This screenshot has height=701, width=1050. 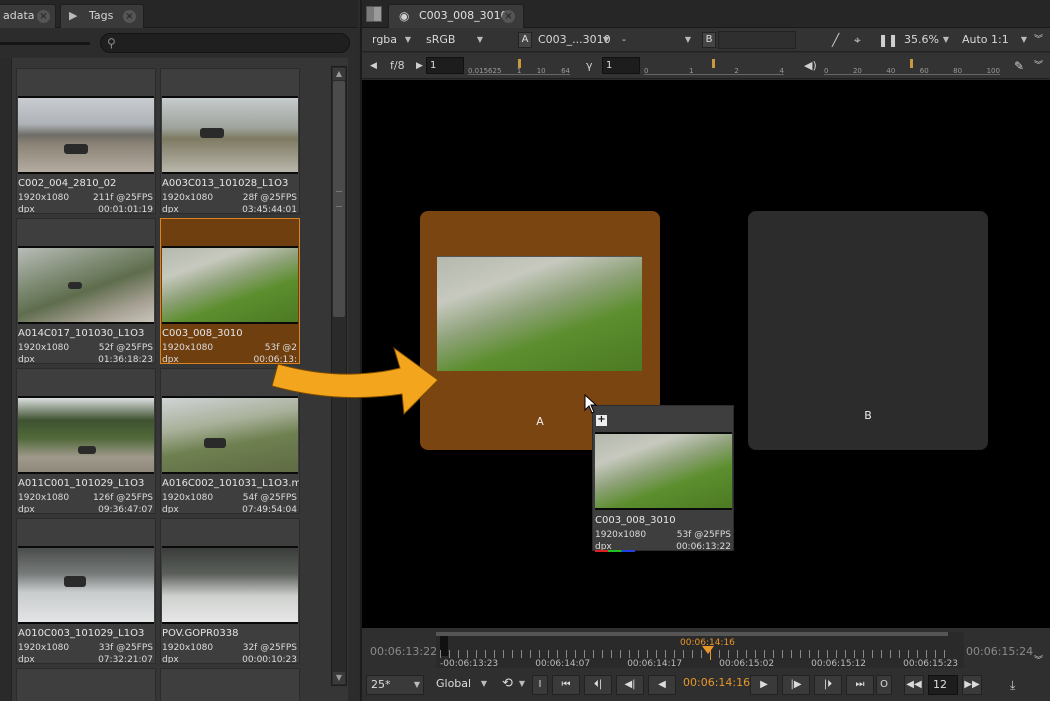 I want to click on export-icon: ⤓, so click(x=1012, y=685).